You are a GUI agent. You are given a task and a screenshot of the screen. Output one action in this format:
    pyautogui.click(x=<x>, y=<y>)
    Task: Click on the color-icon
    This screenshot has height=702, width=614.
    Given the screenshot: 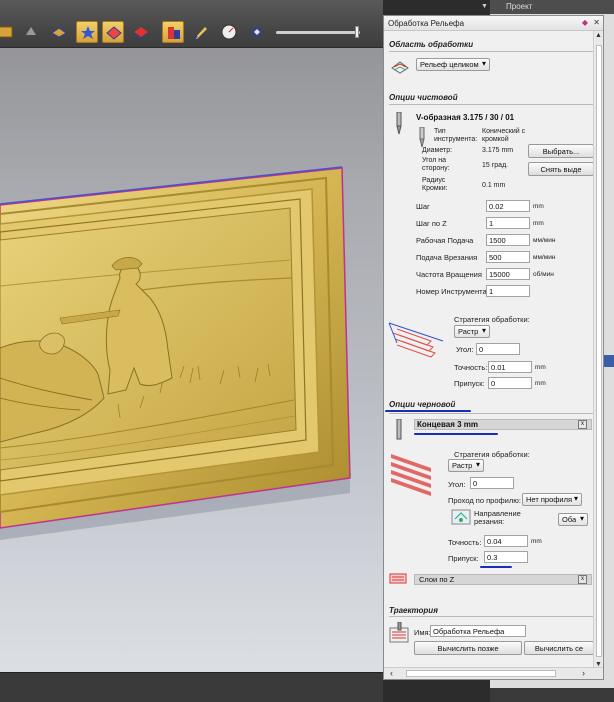 What is the action you would take?
    pyautogui.click(x=173, y=32)
    